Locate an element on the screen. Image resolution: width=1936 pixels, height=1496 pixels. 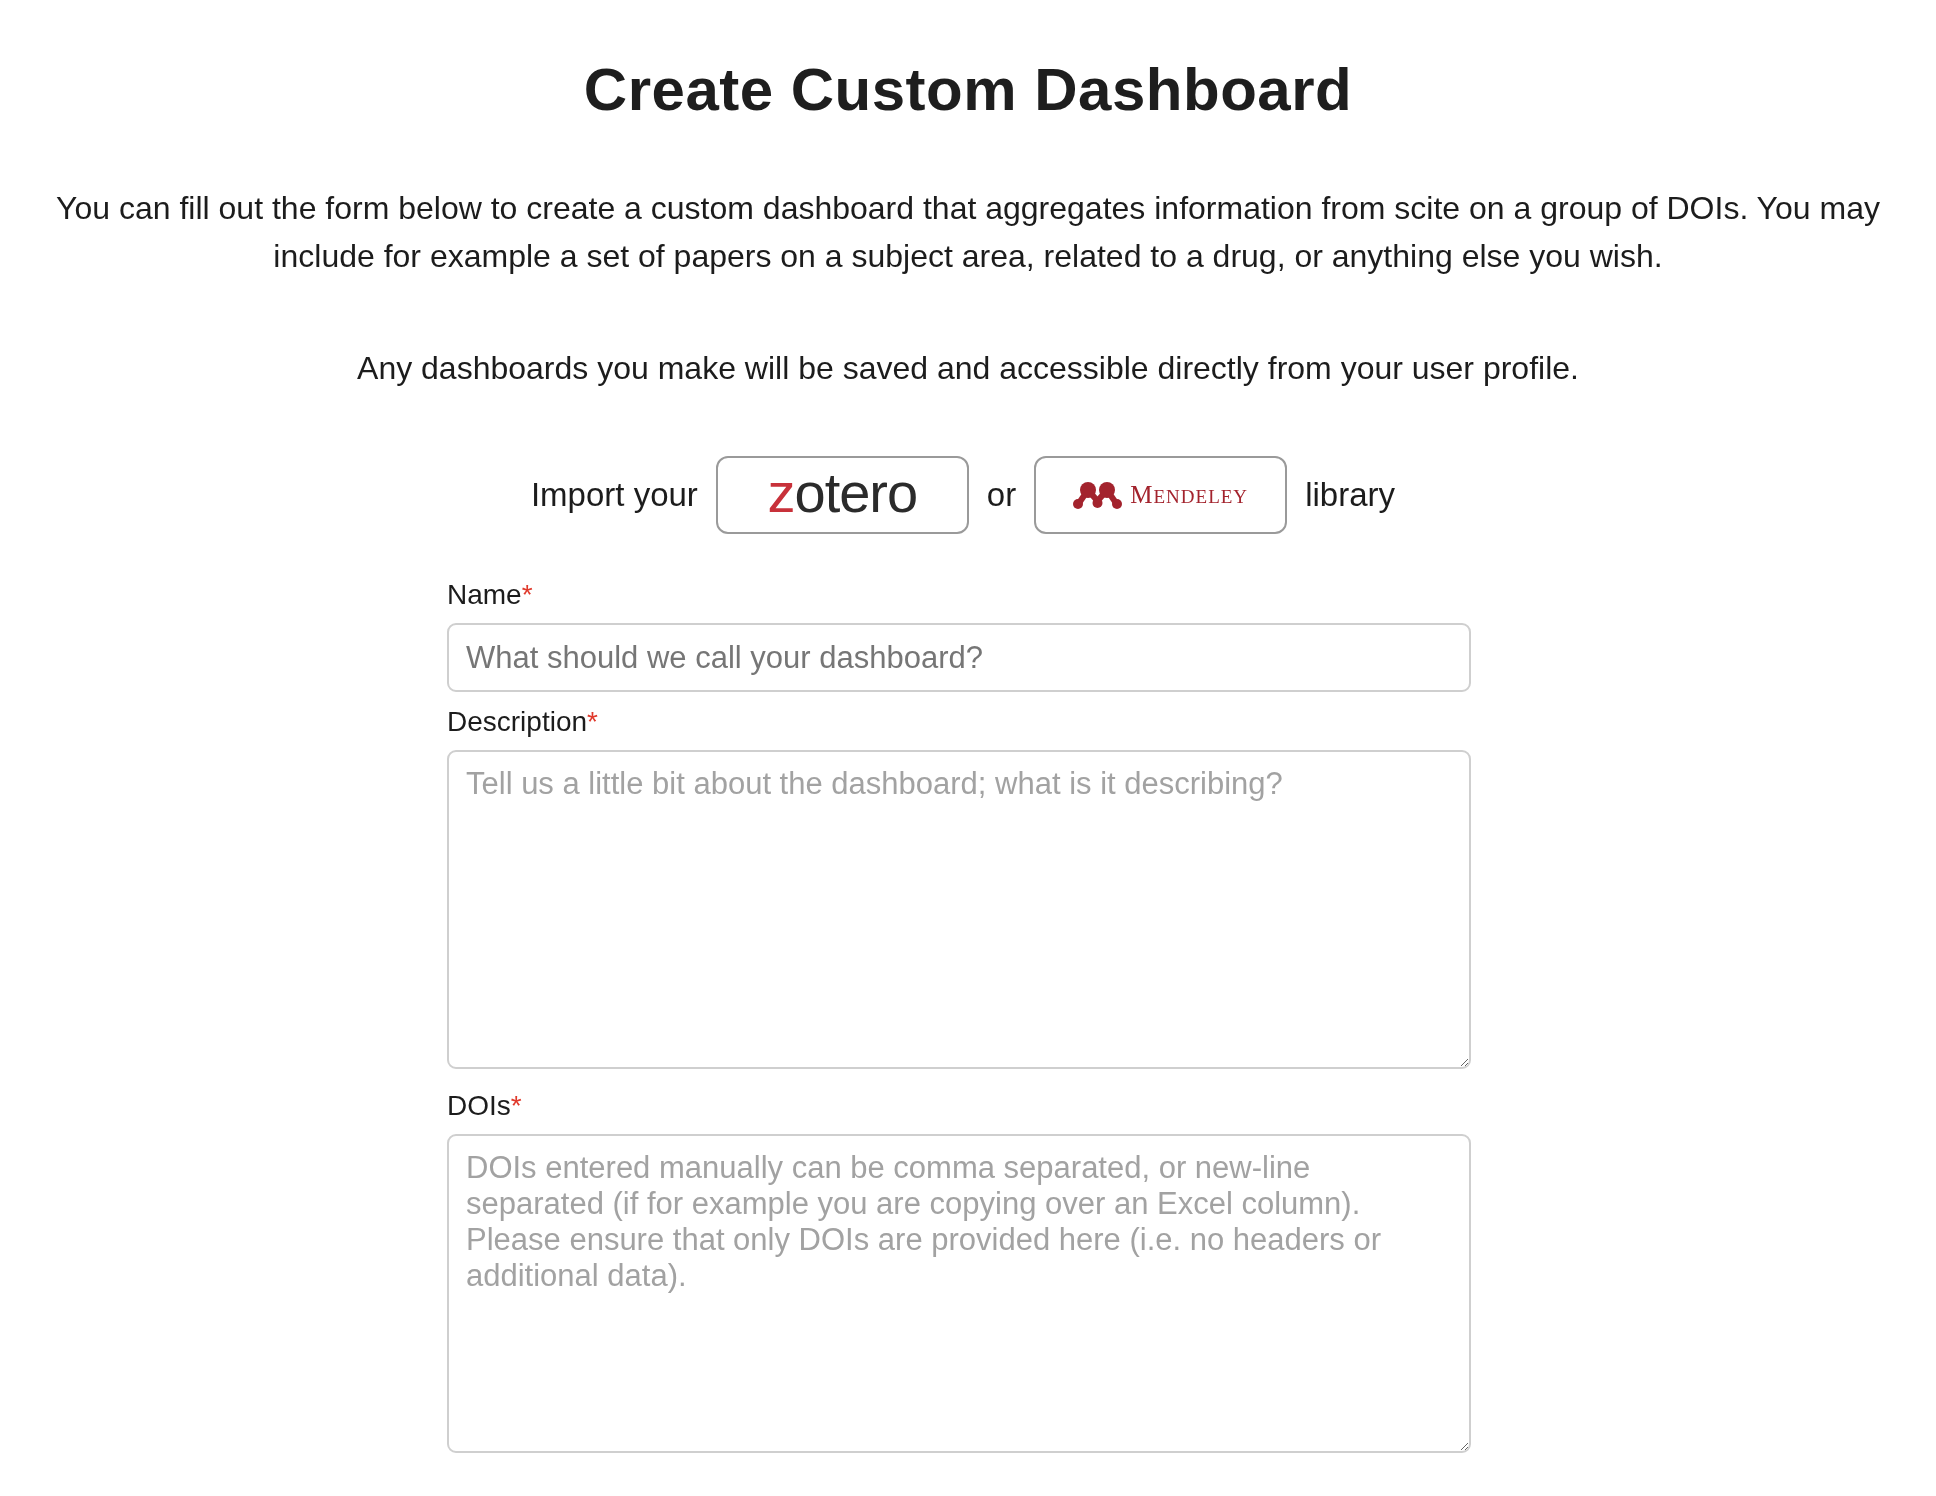
text-area-field: Tell us a little bit about the dashboard; what is it describing? is located at coordinates (959, 909).